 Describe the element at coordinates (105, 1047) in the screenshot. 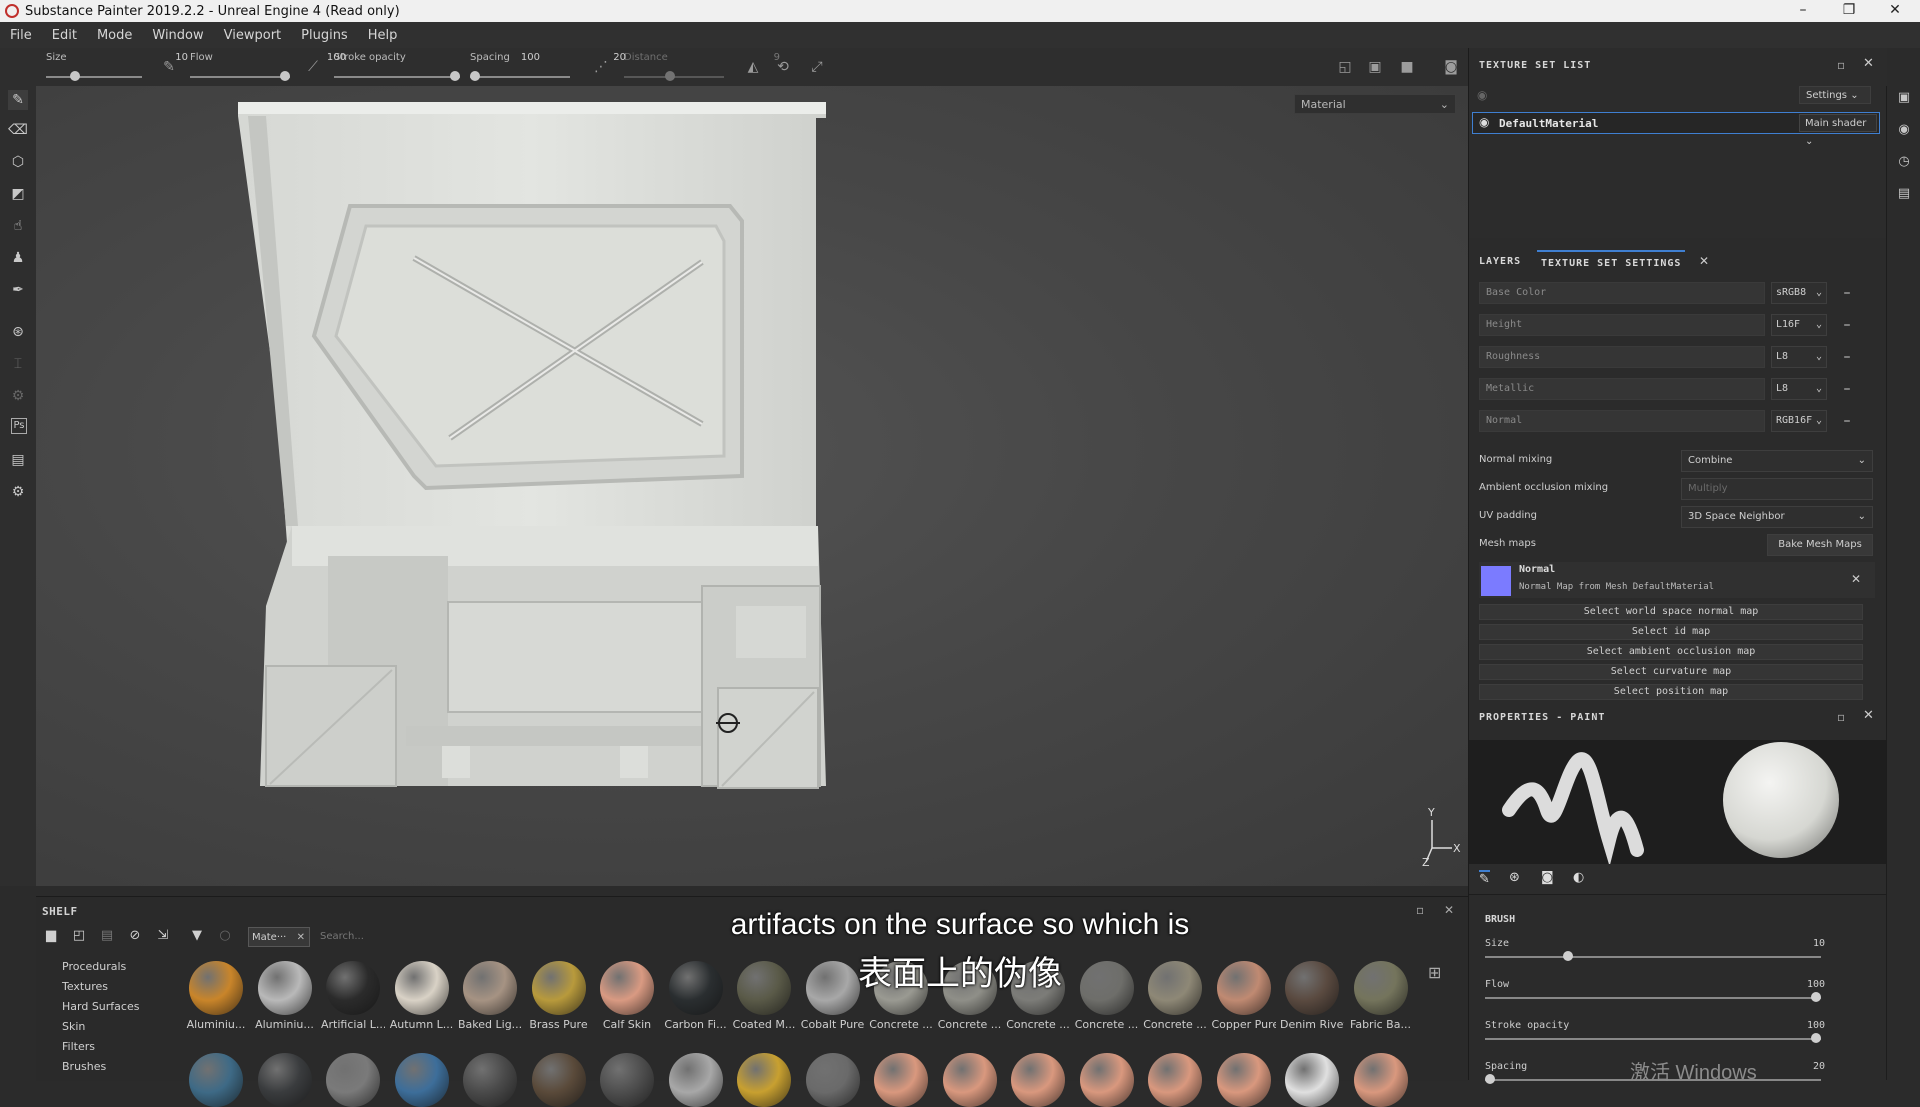

I see `shelf-category-filters: Filters` at that location.